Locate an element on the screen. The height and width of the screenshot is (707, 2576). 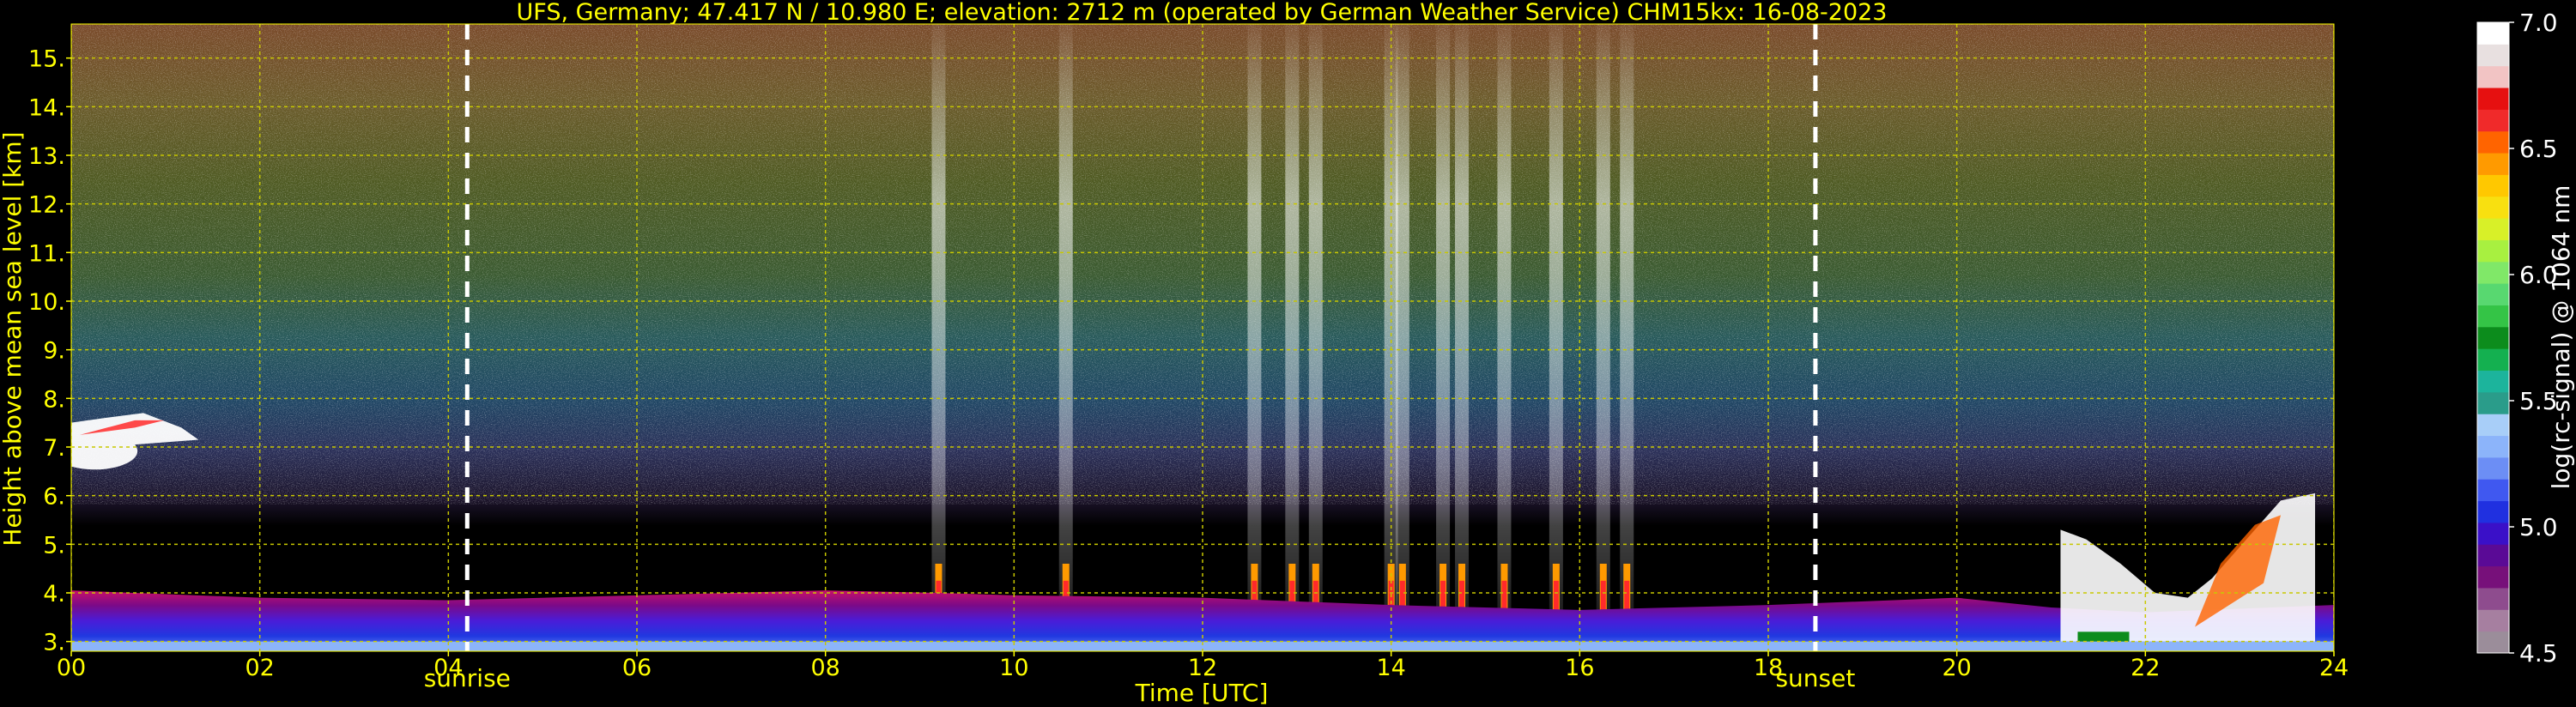
y-axis: 3. 4. 5. 6. 7. 8. 9. 10. 11. 12. 13. 14. 15. is located at coordinates (49, 351).